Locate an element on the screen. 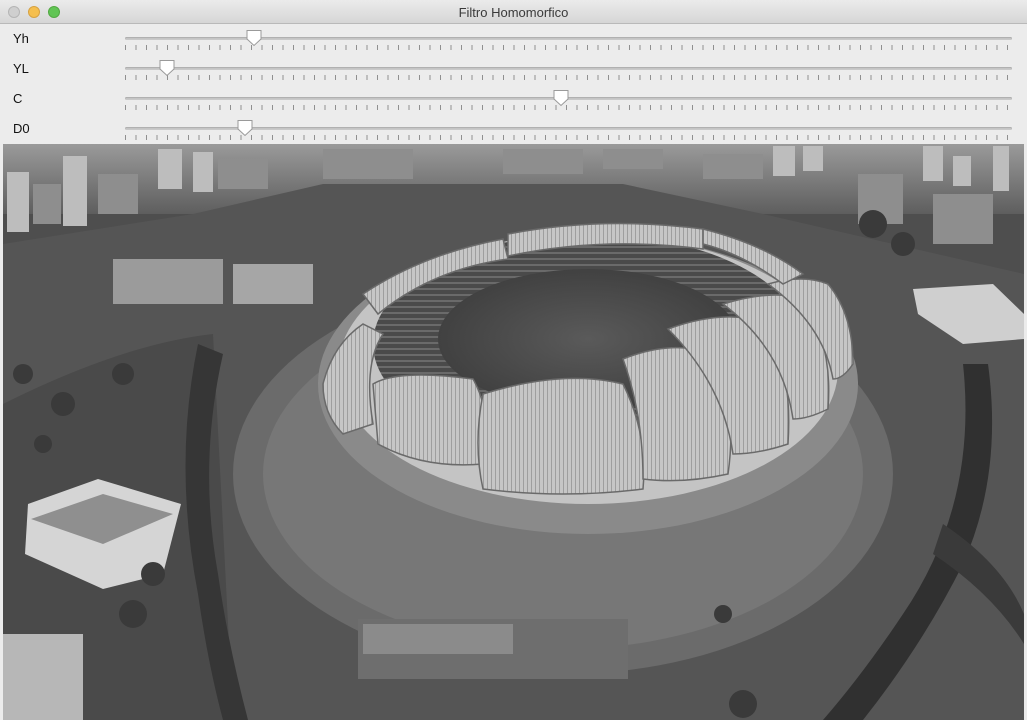 This screenshot has width=1027, height=720. slider-row-c: C is located at coordinates (513, 99).